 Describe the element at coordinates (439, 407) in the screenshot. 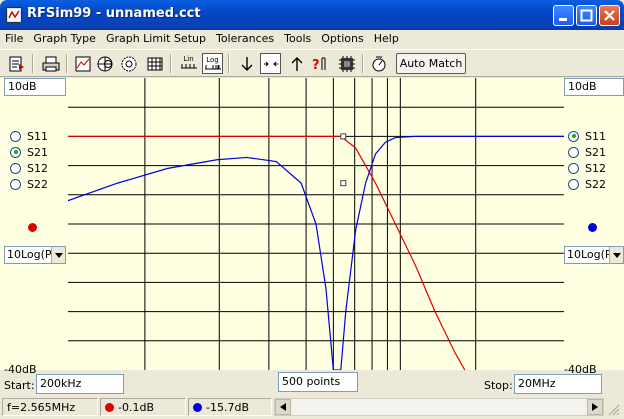

I see `horizontal-scrollbar` at that location.